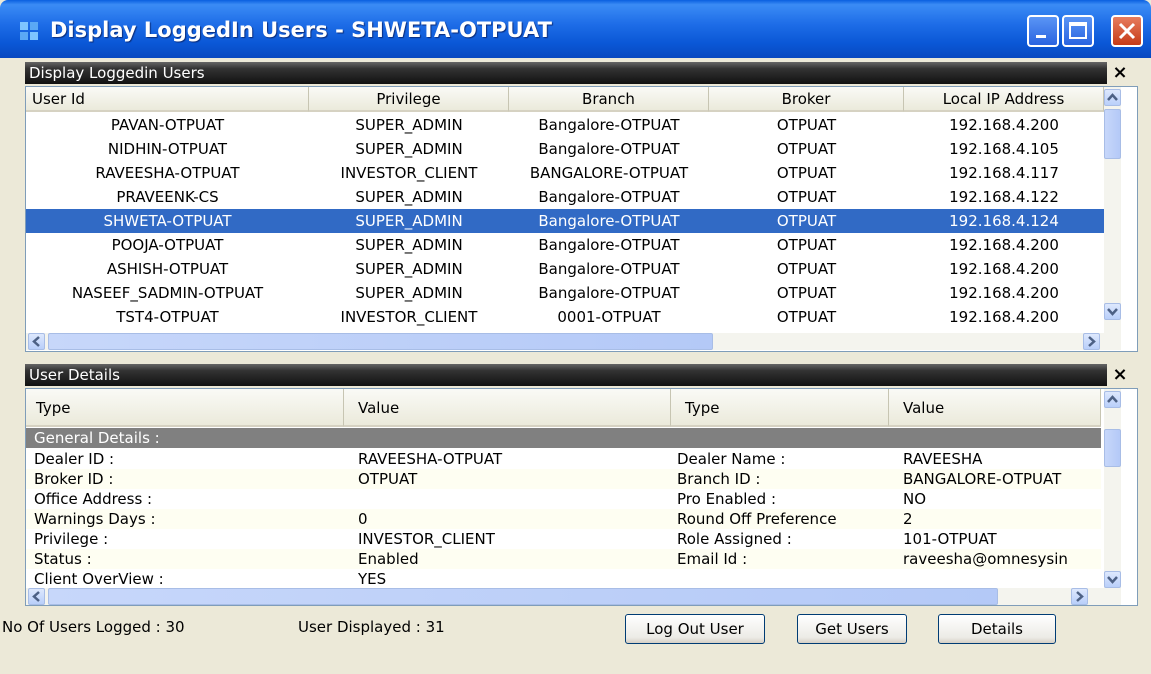  I want to click on title-bar: Display LoggedIn Users - SHWETA-OTPUAT, so click(575, 29).